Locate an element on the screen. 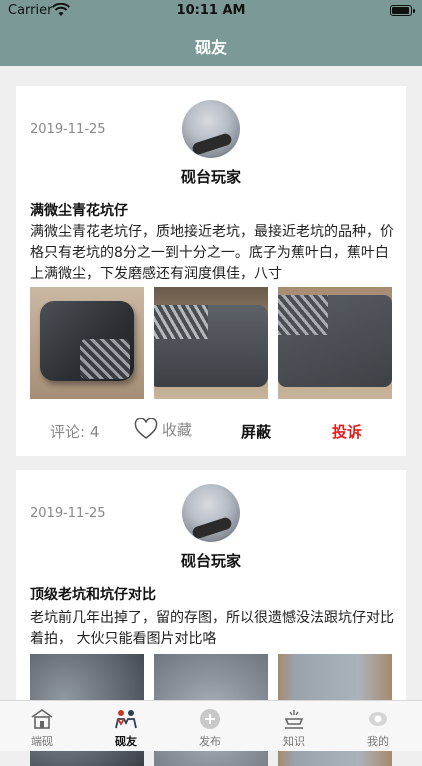  page-title: 砚友 is located at coordinates (210, 47).